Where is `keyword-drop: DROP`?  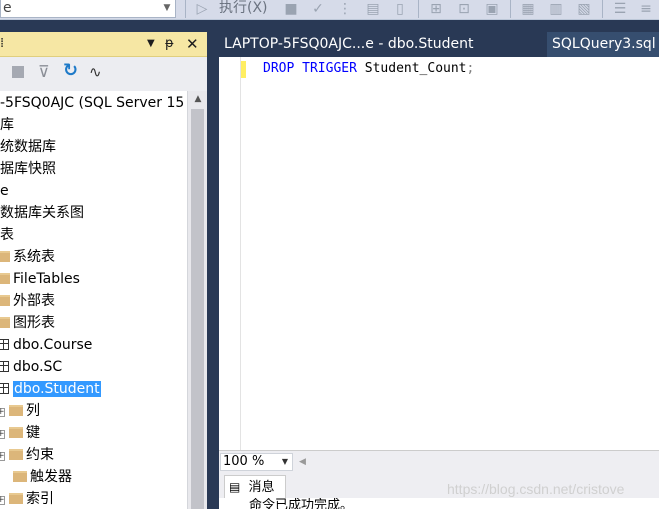
keyword-drop: DROP is located at coordinates (279, 68).